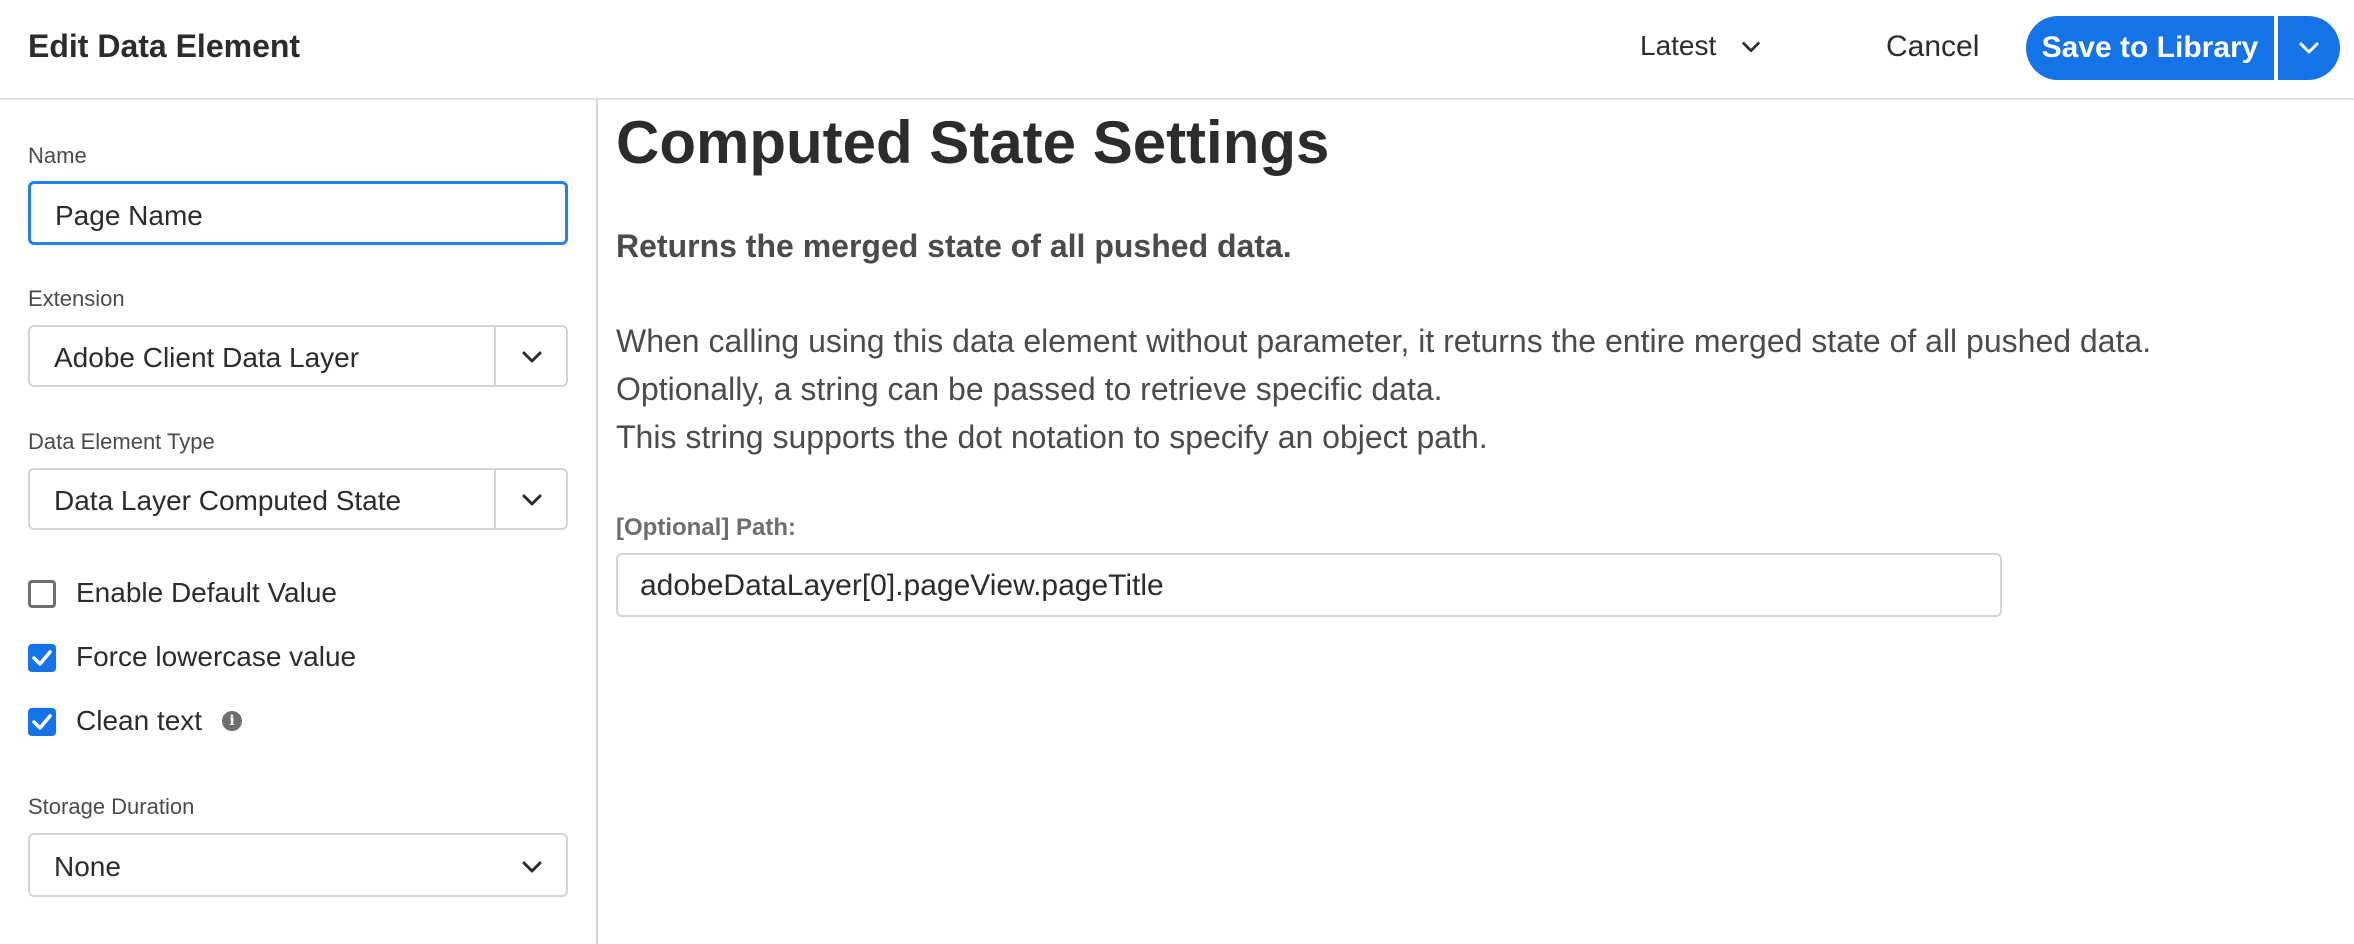  What do you see at coordinates (973, 142) in the screenshot?
I see `settings-heading: Computed State Settings` at bounding box center [973, 142].